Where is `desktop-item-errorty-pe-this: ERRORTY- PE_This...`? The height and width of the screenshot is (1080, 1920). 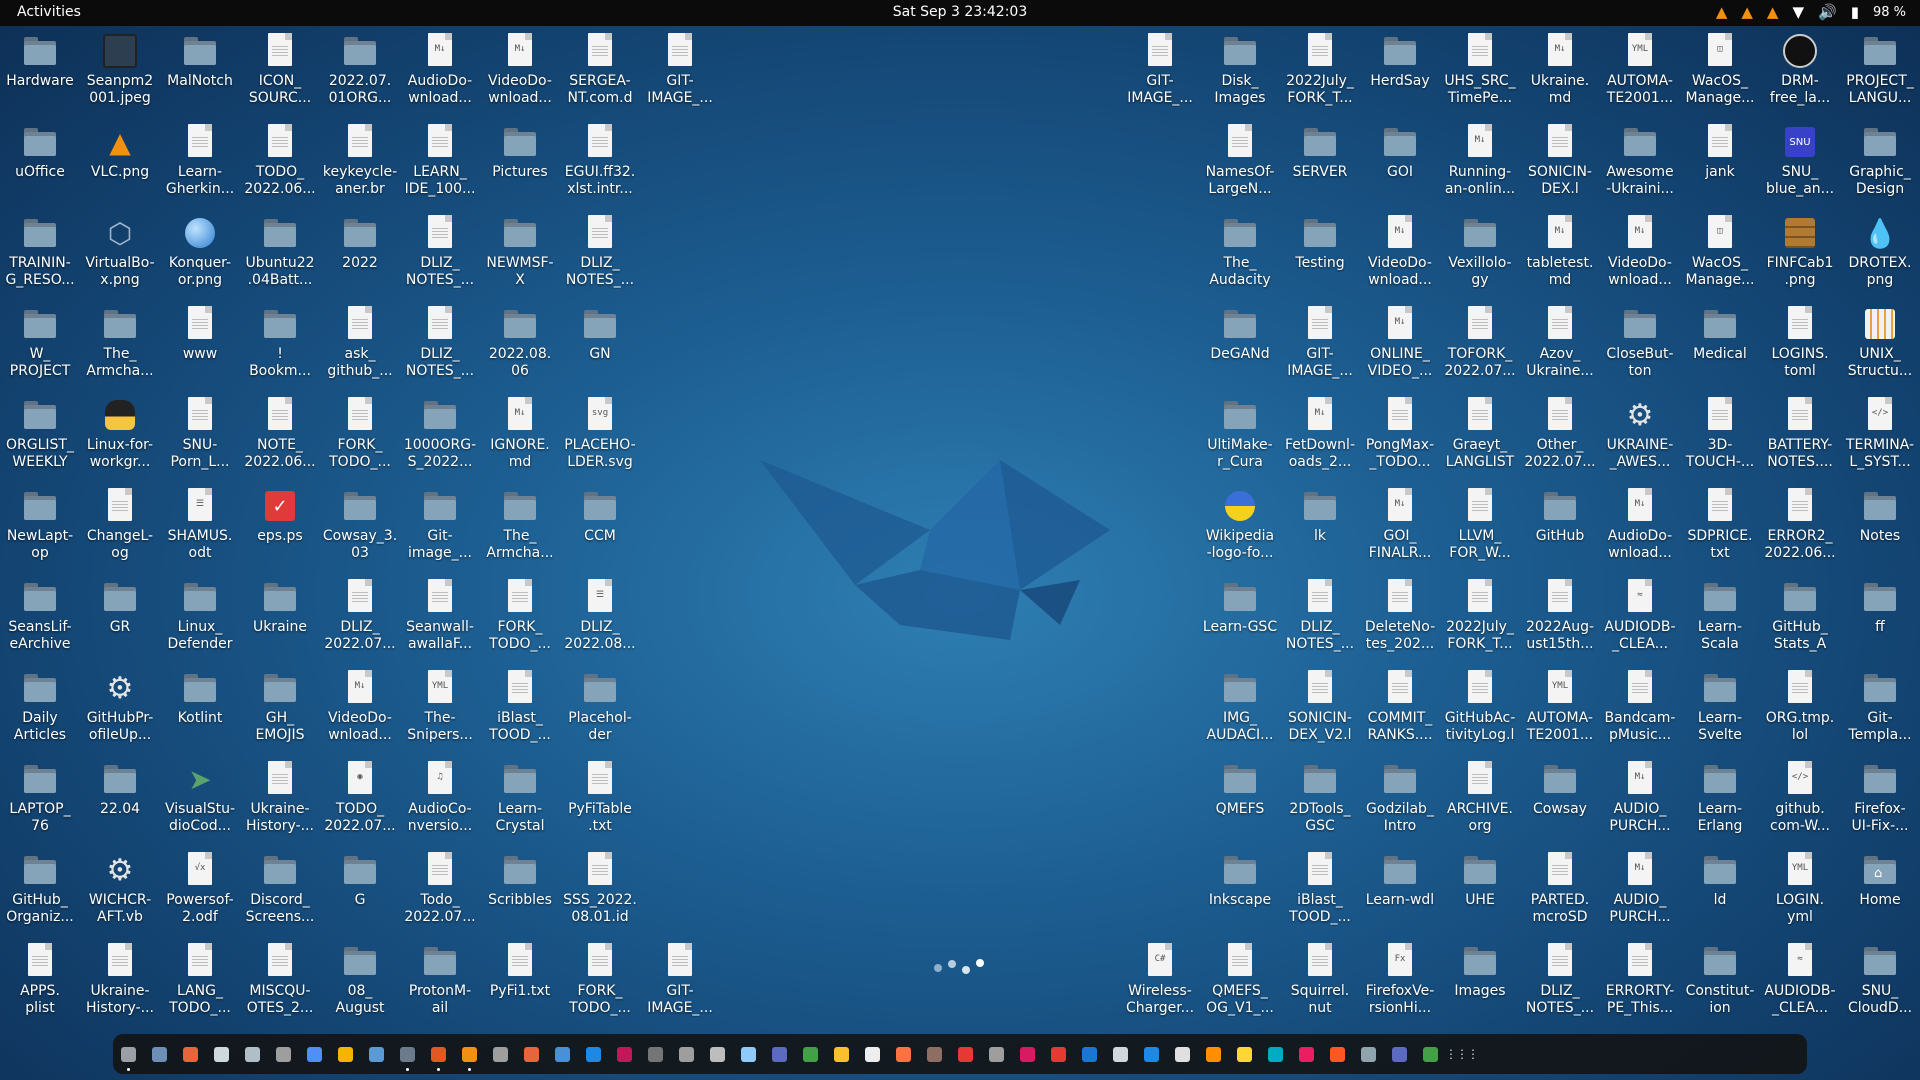 desktop-item-errorty-pe-this: ERRORTY- PE_This... is located at coordinates (1640, 985).